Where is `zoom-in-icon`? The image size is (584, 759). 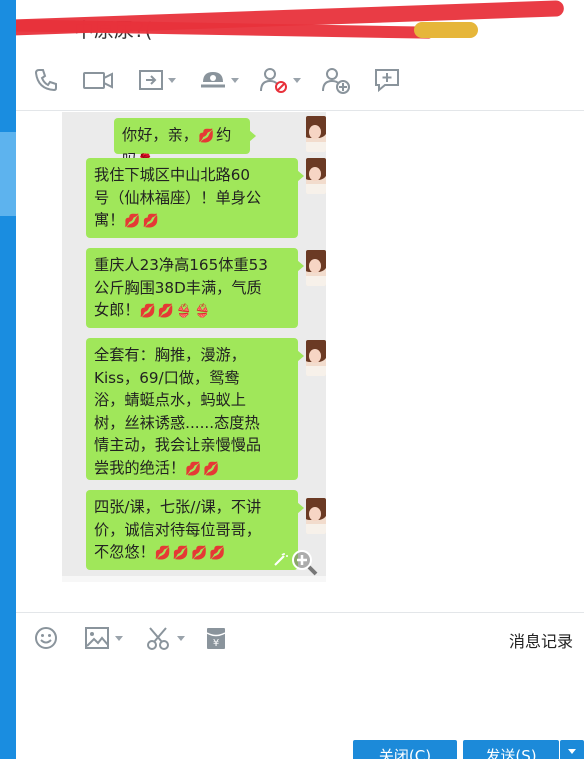 zoom-in-icon is located at coordinates (304, 562).